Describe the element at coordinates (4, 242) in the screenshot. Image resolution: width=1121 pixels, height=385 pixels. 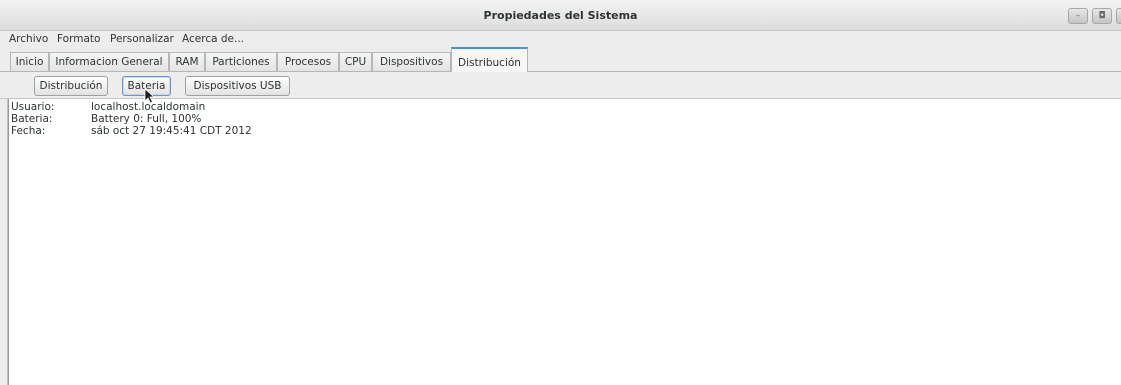
I see `left-panel-edge` at that location.